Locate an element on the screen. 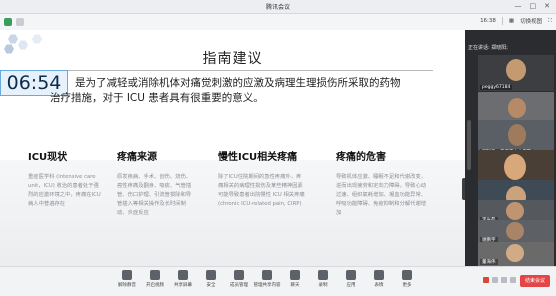 The height and width of the screenshot is (296, 556). participant-tile: 董海伟 is located at coordinates (516, 254).